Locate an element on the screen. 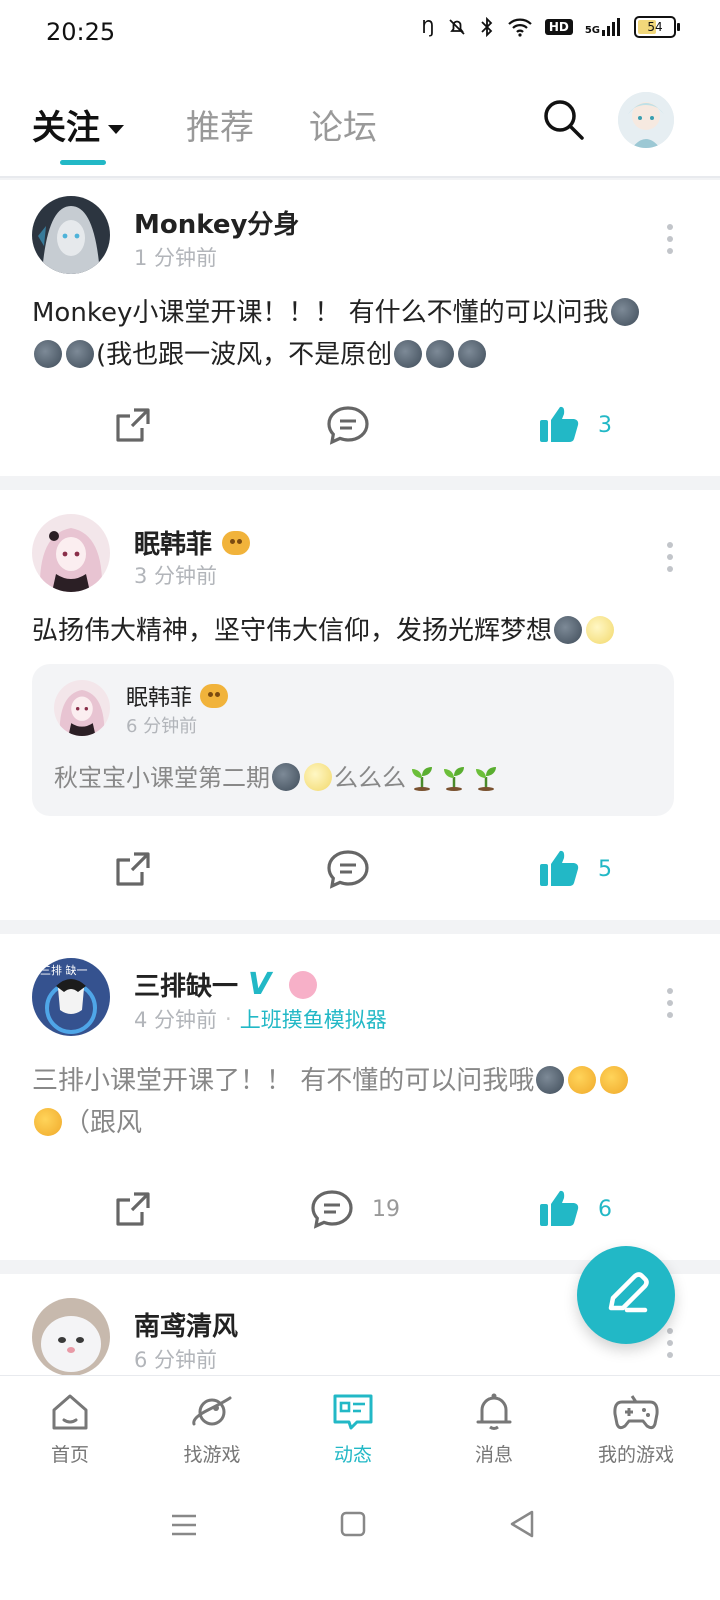 Image resolution: width=720 pixels, height=1600 pixels. home-icon is located at coordinates (70, 1412).